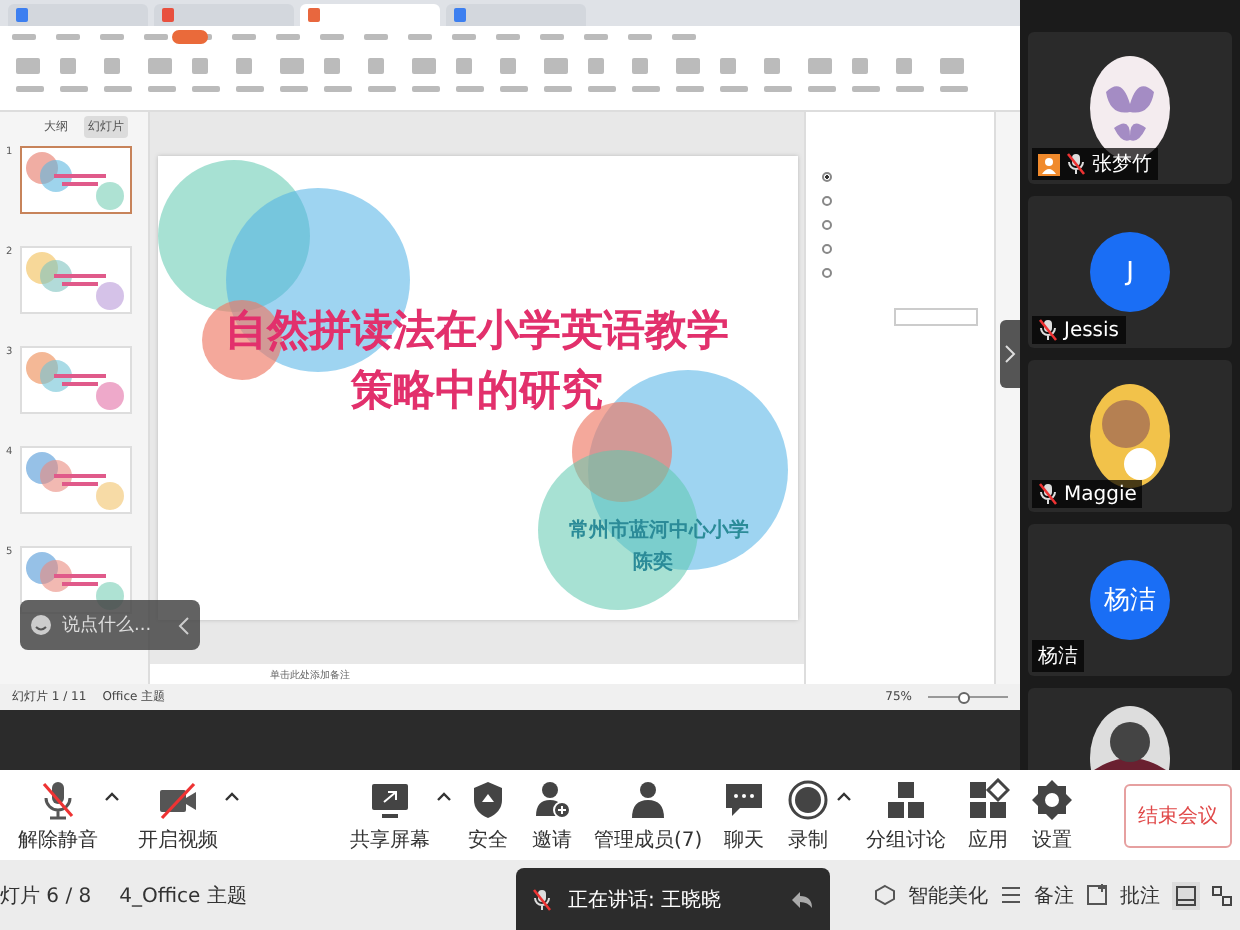 Image resolution: width=1240 pixels, height=930 pixels. What do you see at coordinates (178, 799) in the screenshot?
I see `camera-off-icon` at bounding box center [178, 799].